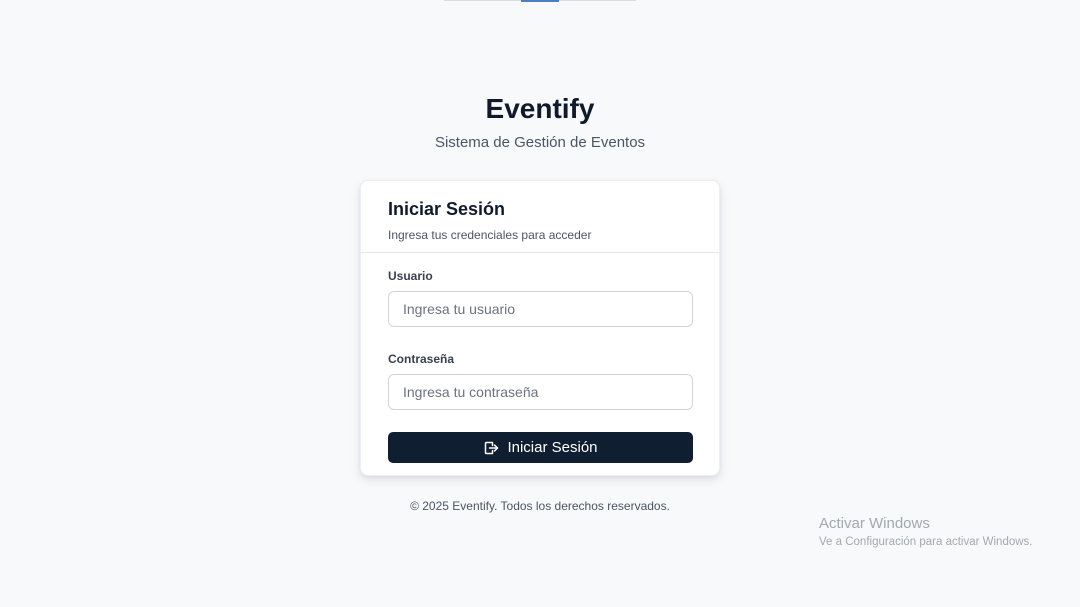 Image resolution: width=1080 pixels, height=607 pixels. Describe the element at coordinates (490, 235) in the screenshot. I see `login-card-description: Ingresa tus credenciales para acceder` at that location.